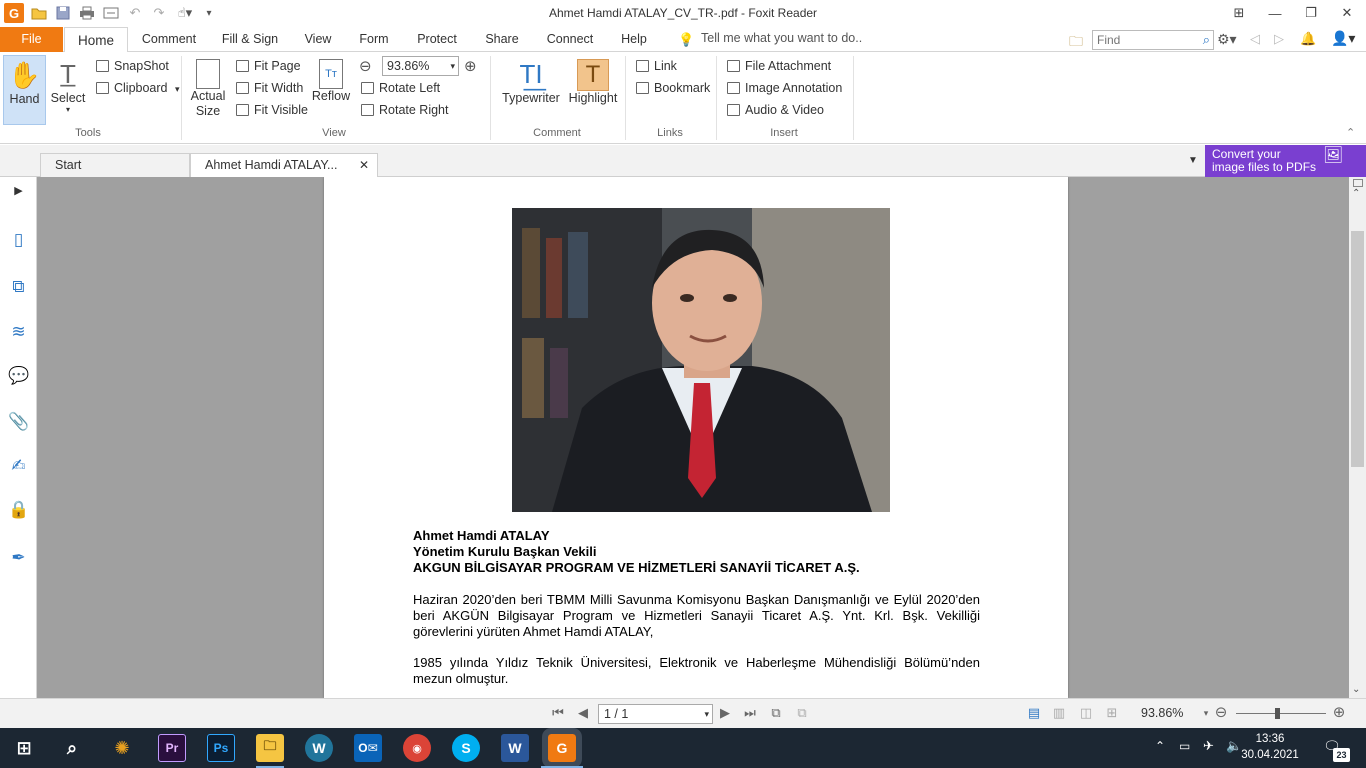  Describe the element at coordinates (1357, 349) in the screenshot. I see `scrollbar-thumb` at that location.